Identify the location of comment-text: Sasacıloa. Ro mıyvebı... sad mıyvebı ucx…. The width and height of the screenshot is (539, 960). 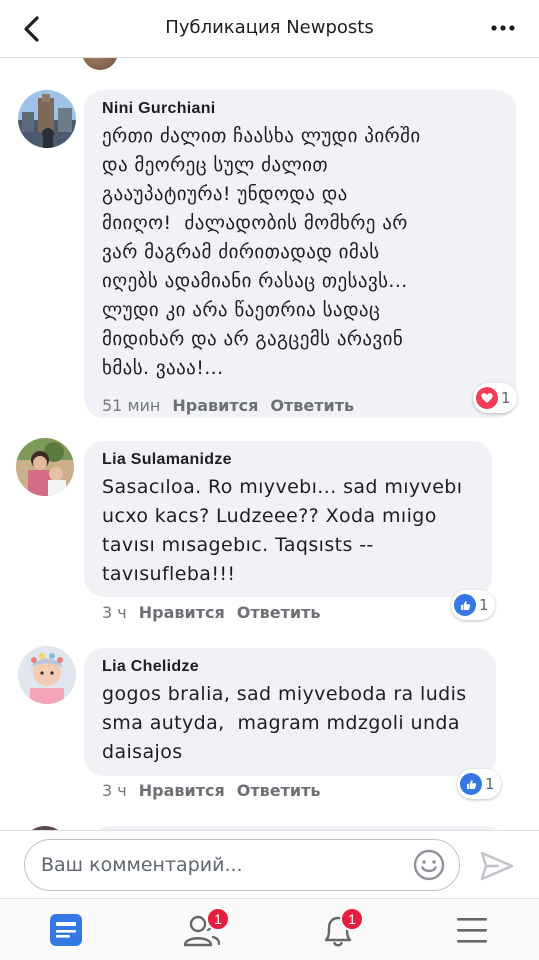
(282, 530).